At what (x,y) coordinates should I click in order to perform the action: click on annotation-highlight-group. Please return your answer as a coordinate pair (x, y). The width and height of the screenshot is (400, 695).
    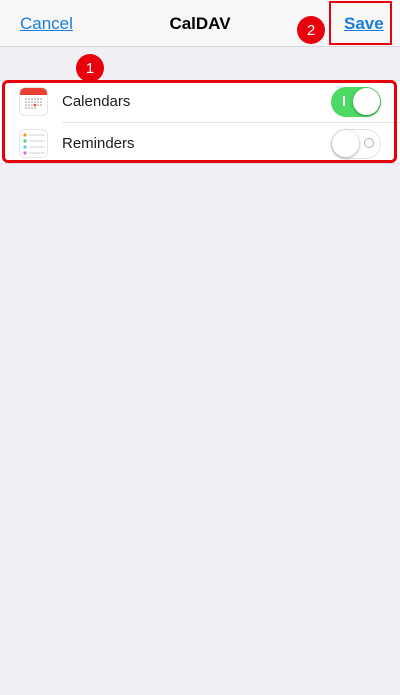
    Looking at the image, I should click on (199, 121).